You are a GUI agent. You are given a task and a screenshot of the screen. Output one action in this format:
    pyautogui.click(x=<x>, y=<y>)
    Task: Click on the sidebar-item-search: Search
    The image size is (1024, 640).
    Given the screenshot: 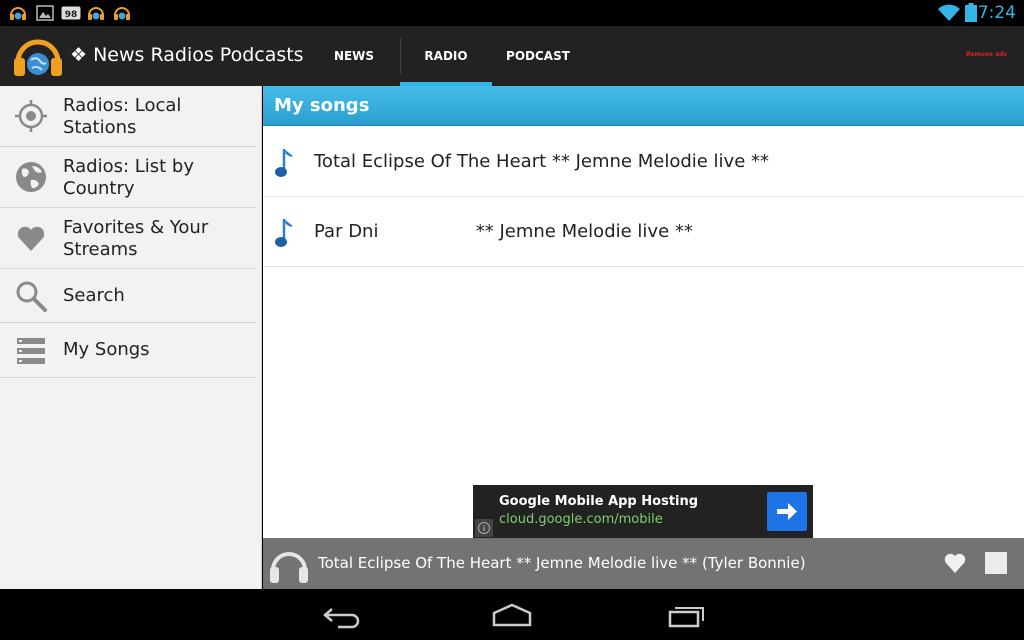 What is the action you would take?
    pyautogui.click(x=128, y=296)
    